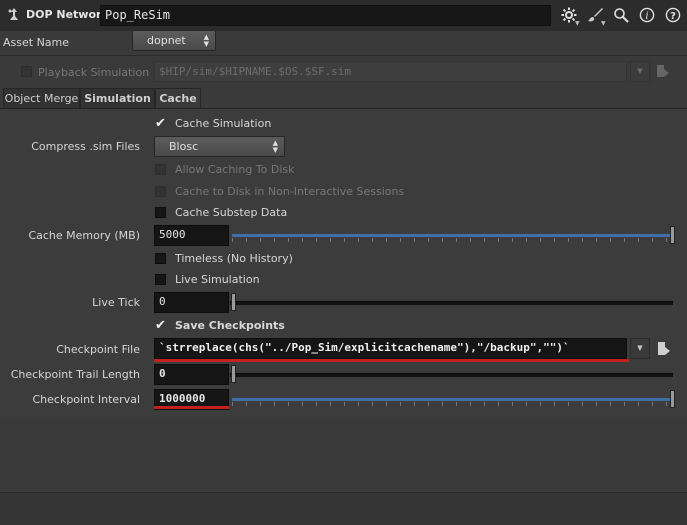  Describe the element at coordinates (67, 14) in the screenshot. I see `node-type-label: DOP Network` at that location.